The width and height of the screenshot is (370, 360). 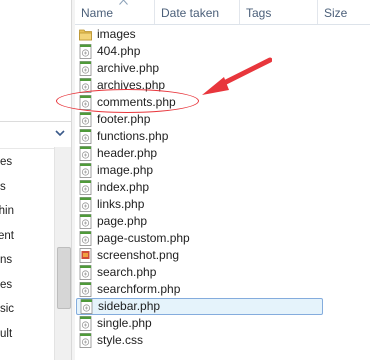 What do you see at coordinates (199, 306) in the screenshot?
I see `file-row: sidebar.php` at bounding box center [199, 306].